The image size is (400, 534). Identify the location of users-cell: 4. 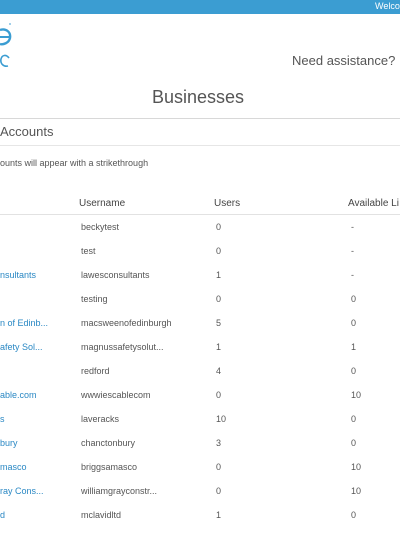
(219, 371).